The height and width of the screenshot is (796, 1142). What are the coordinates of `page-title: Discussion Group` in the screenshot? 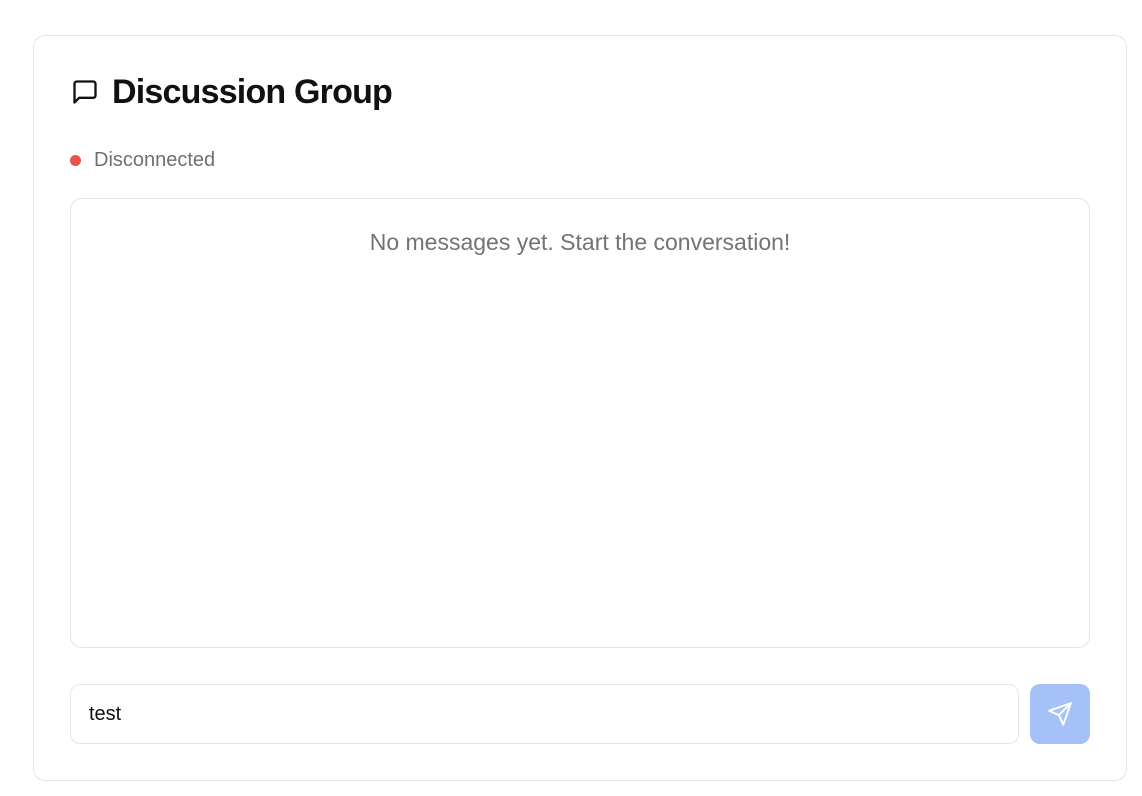 It's located at (252, 92).